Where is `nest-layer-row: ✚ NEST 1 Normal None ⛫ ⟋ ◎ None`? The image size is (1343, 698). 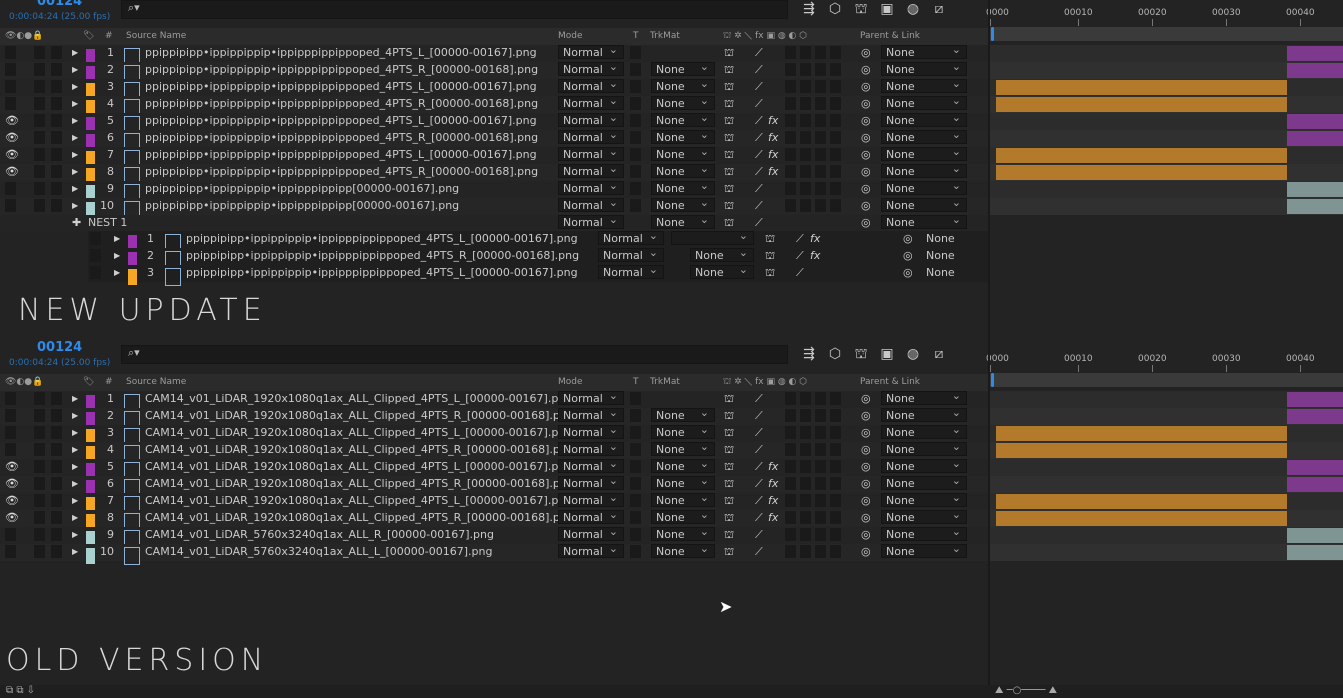 nest-layer-row: ✚ NEST 1 Normal None ⛫ ⟋ ◎ None is located at coordinates (494, 222).